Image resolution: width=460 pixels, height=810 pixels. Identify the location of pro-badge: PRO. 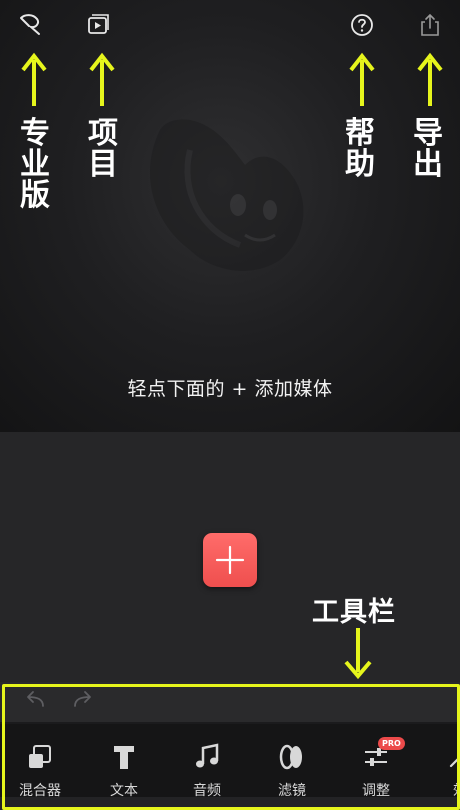
(391, 743).